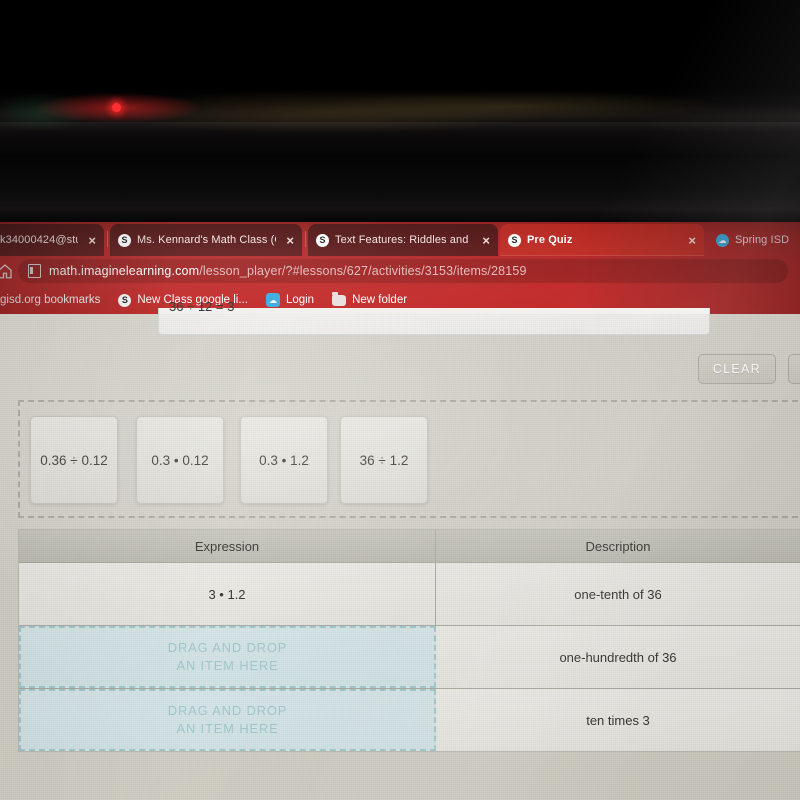 The height and width of the screenshot is (800, 800). I want to click on description-cell: ten times 3, so click(618, 720).